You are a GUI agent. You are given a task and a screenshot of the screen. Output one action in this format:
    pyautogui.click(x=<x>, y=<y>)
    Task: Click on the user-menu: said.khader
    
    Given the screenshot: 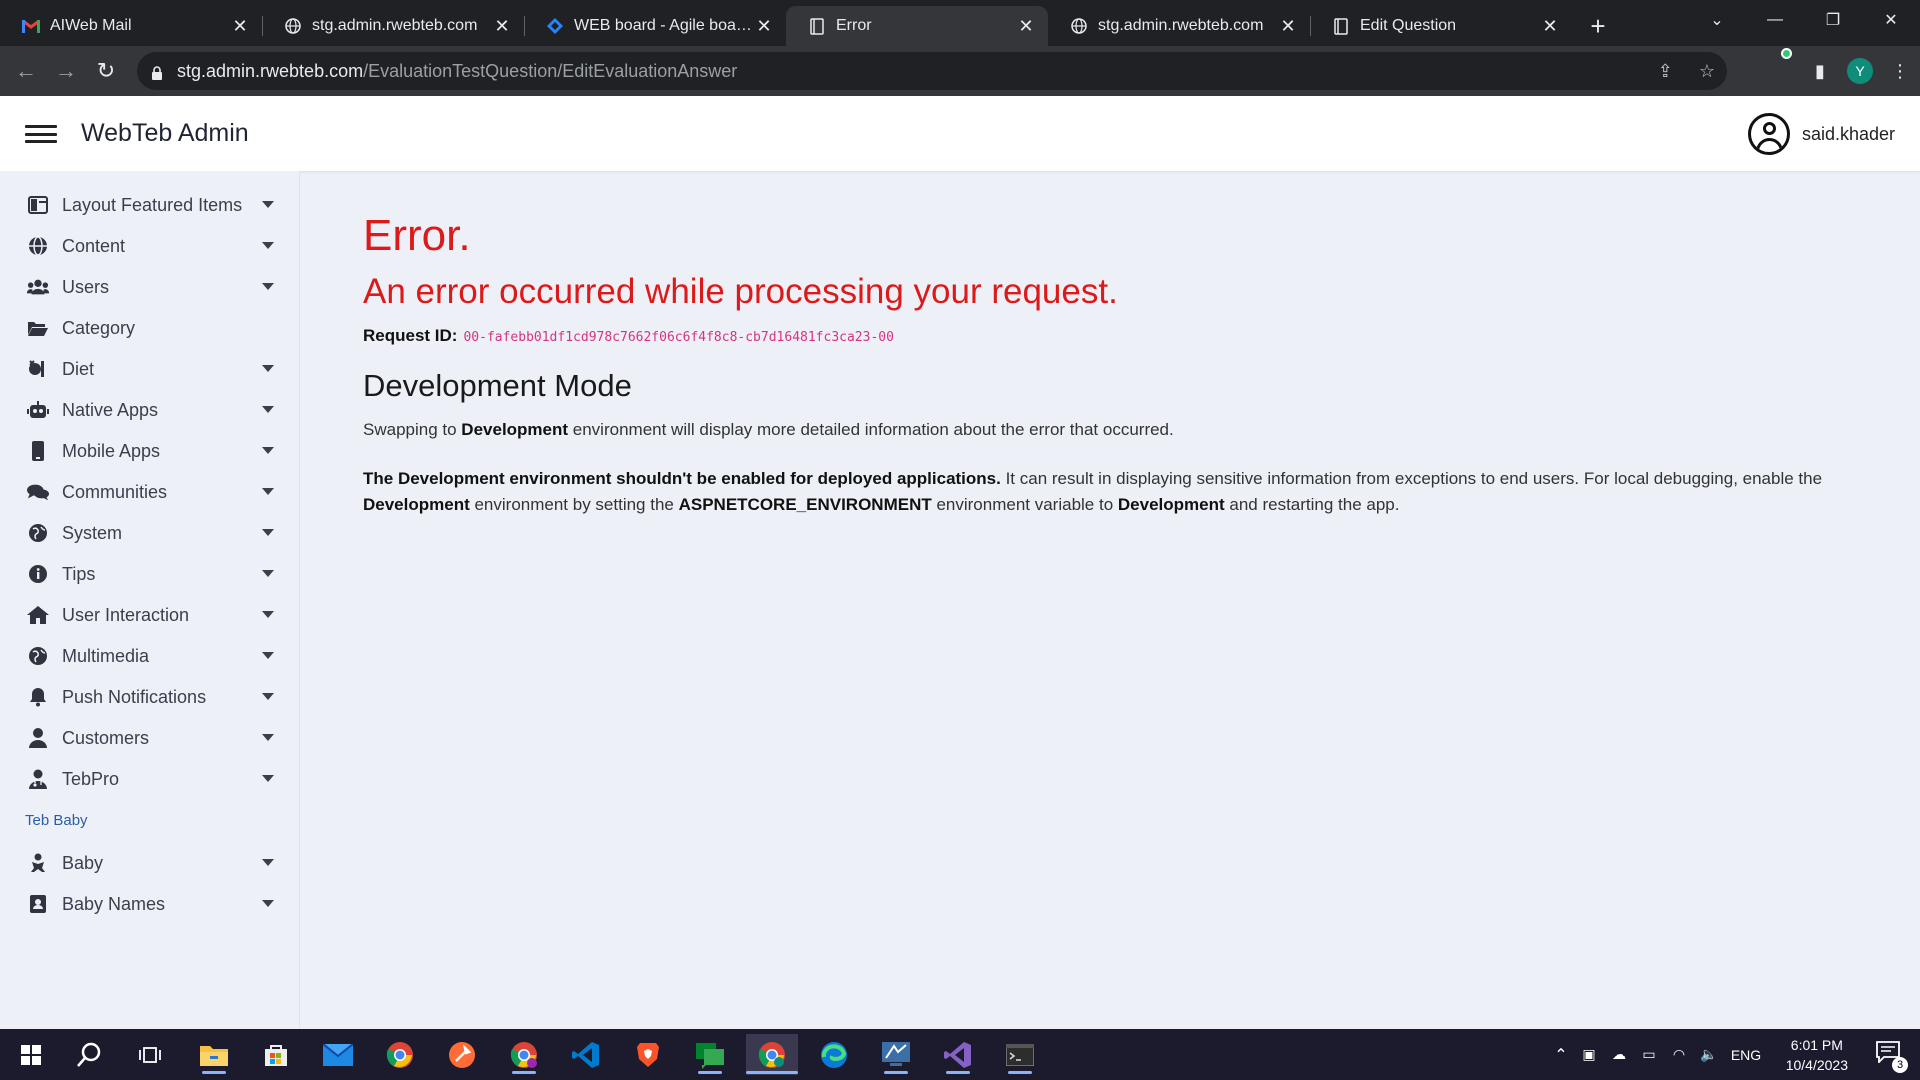 What is the action you would take?
    pyautogui.click(x=1821, y=134)
    